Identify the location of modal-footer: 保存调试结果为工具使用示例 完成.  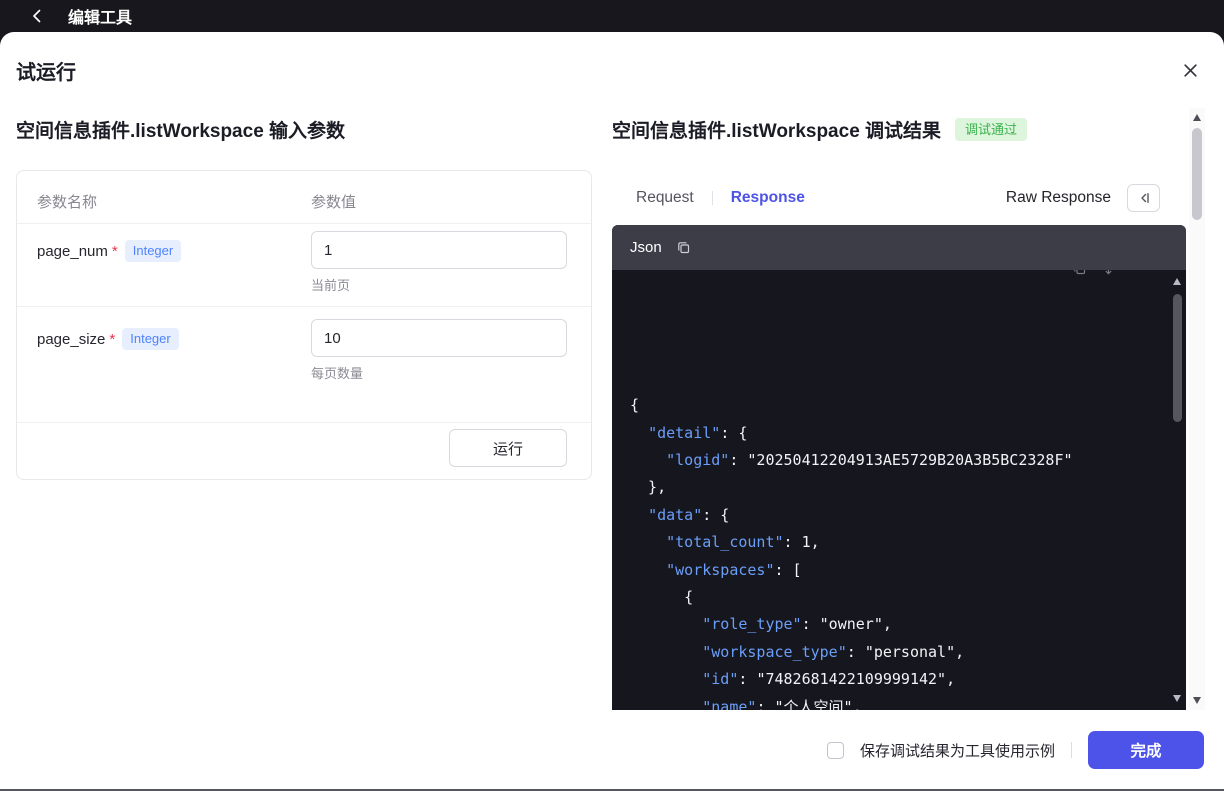
(1015, 750).